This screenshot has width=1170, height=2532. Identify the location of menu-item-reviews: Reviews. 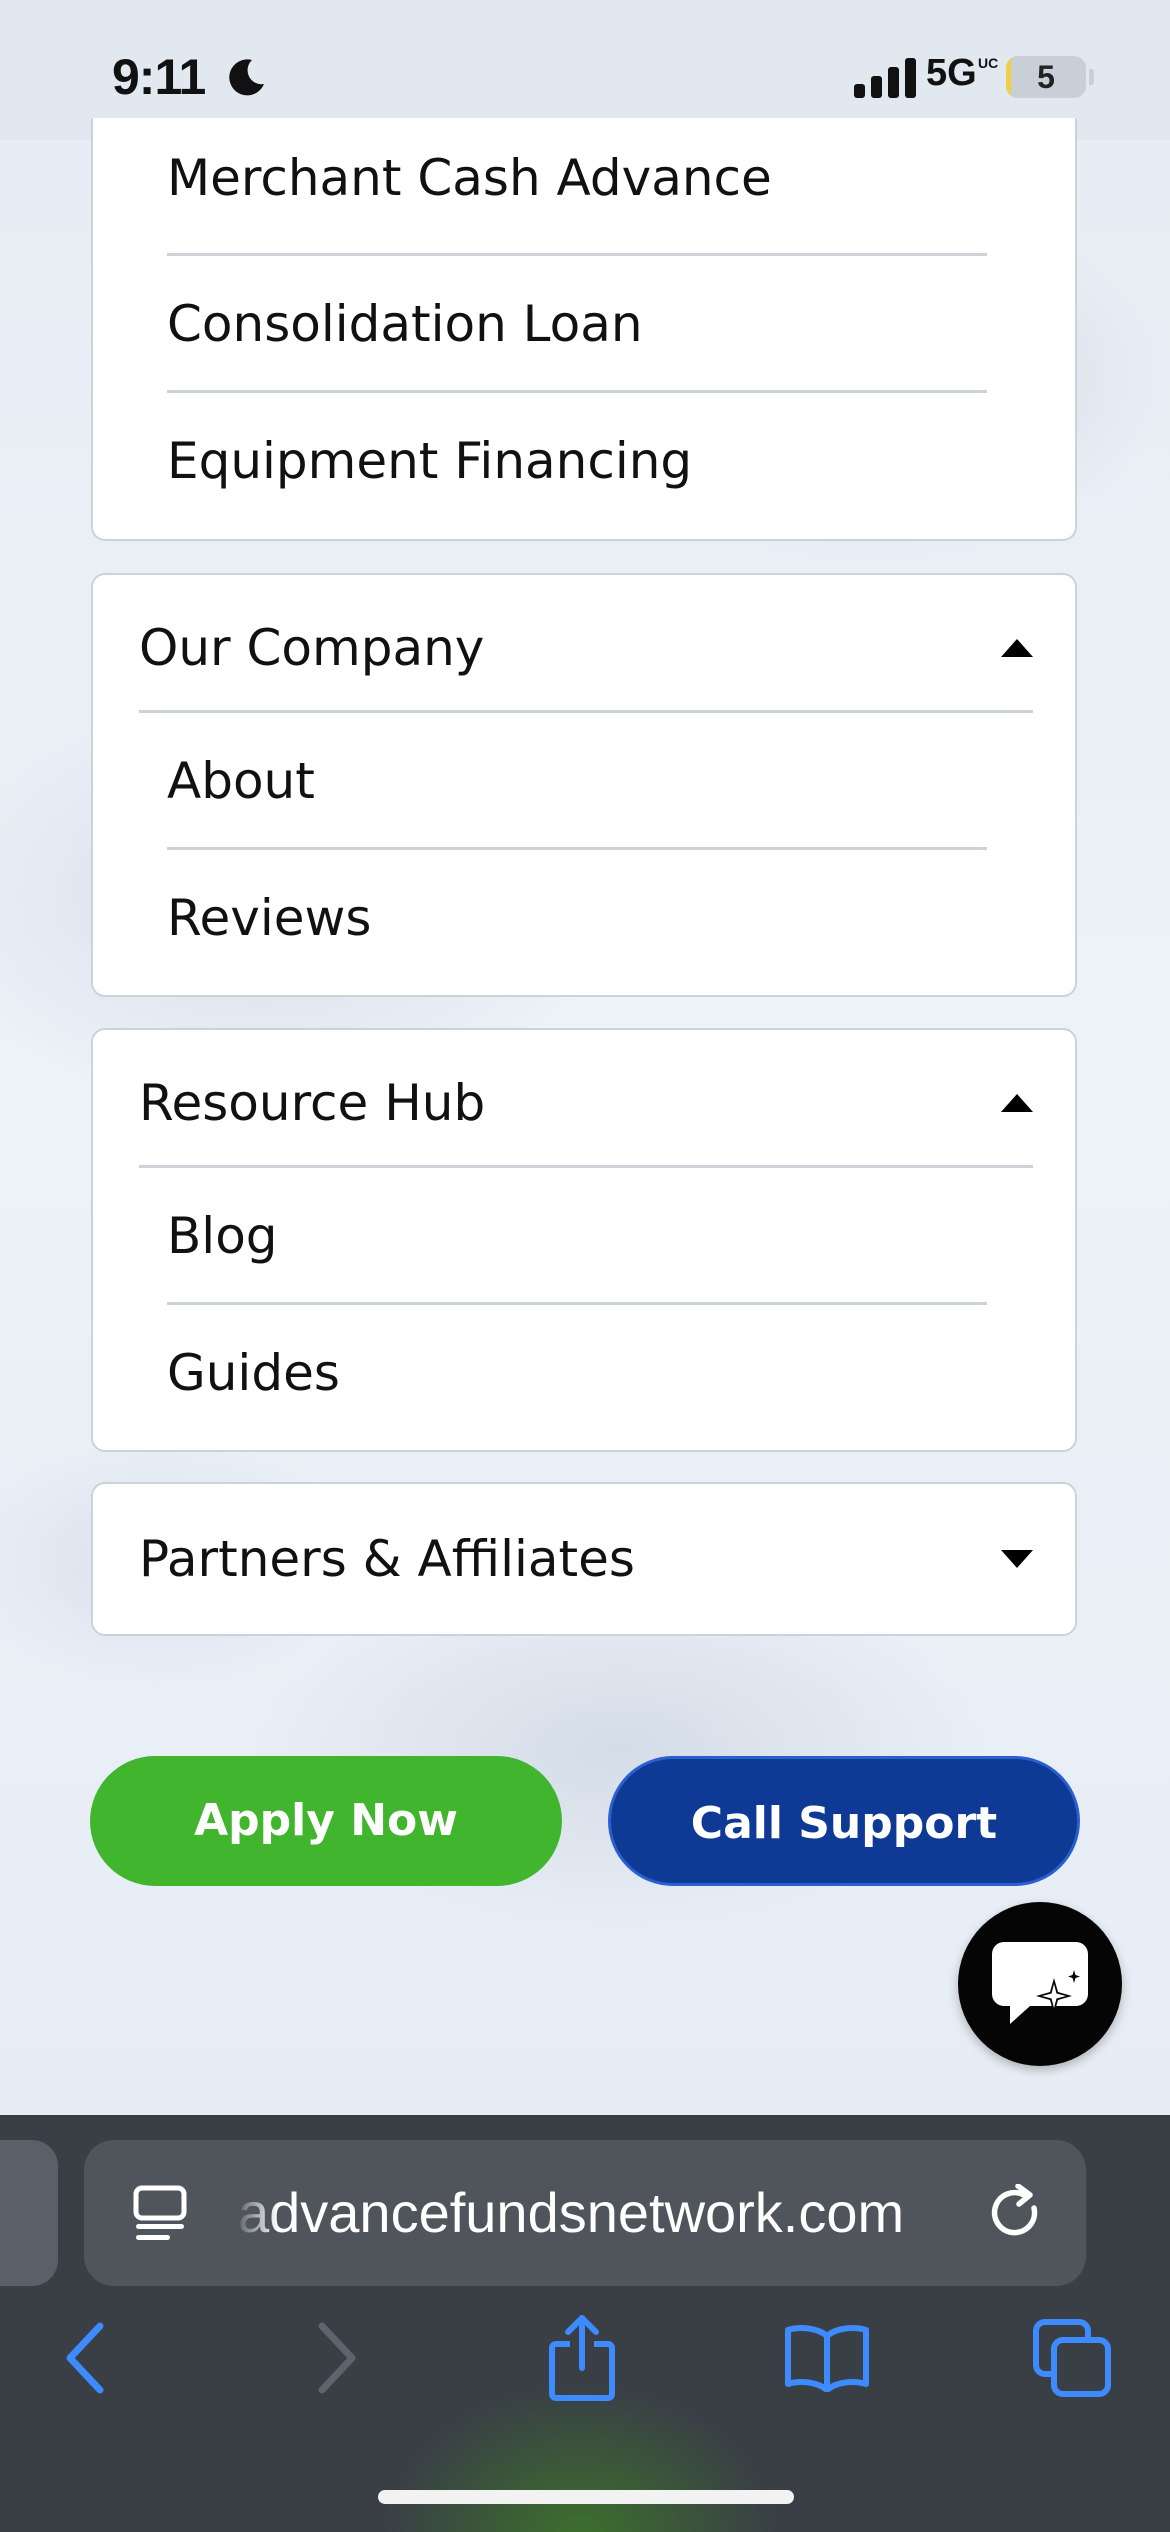
(577, 918).